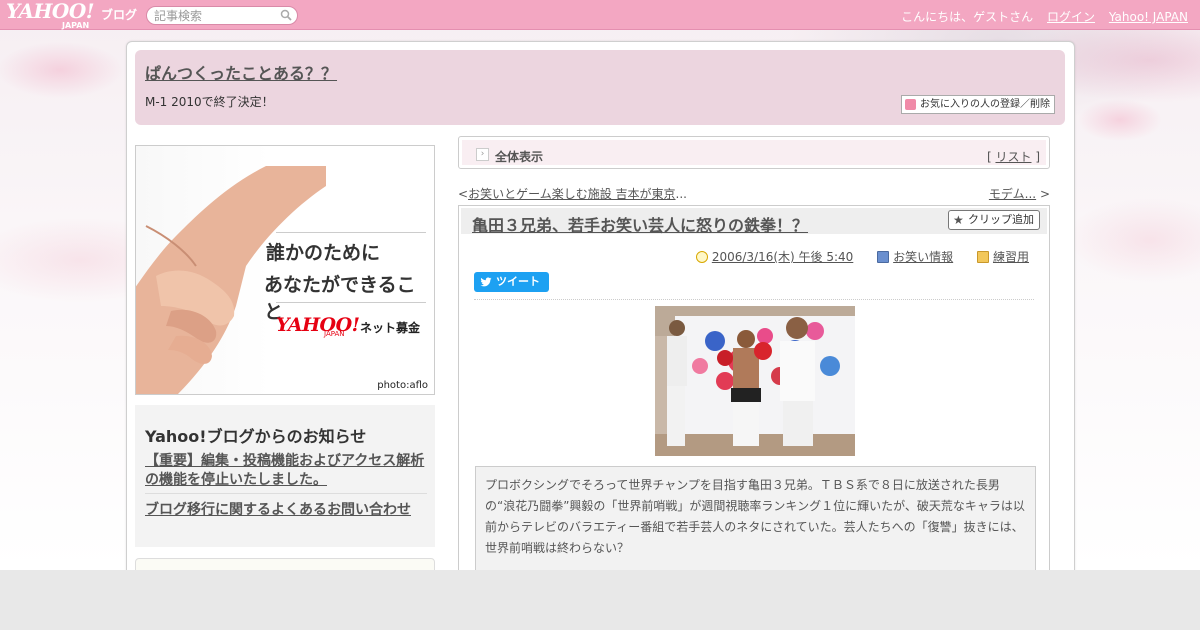 The width and height of the screenshot is (1200, 630). I want to click on ad-divider-top, so click(351, 232).